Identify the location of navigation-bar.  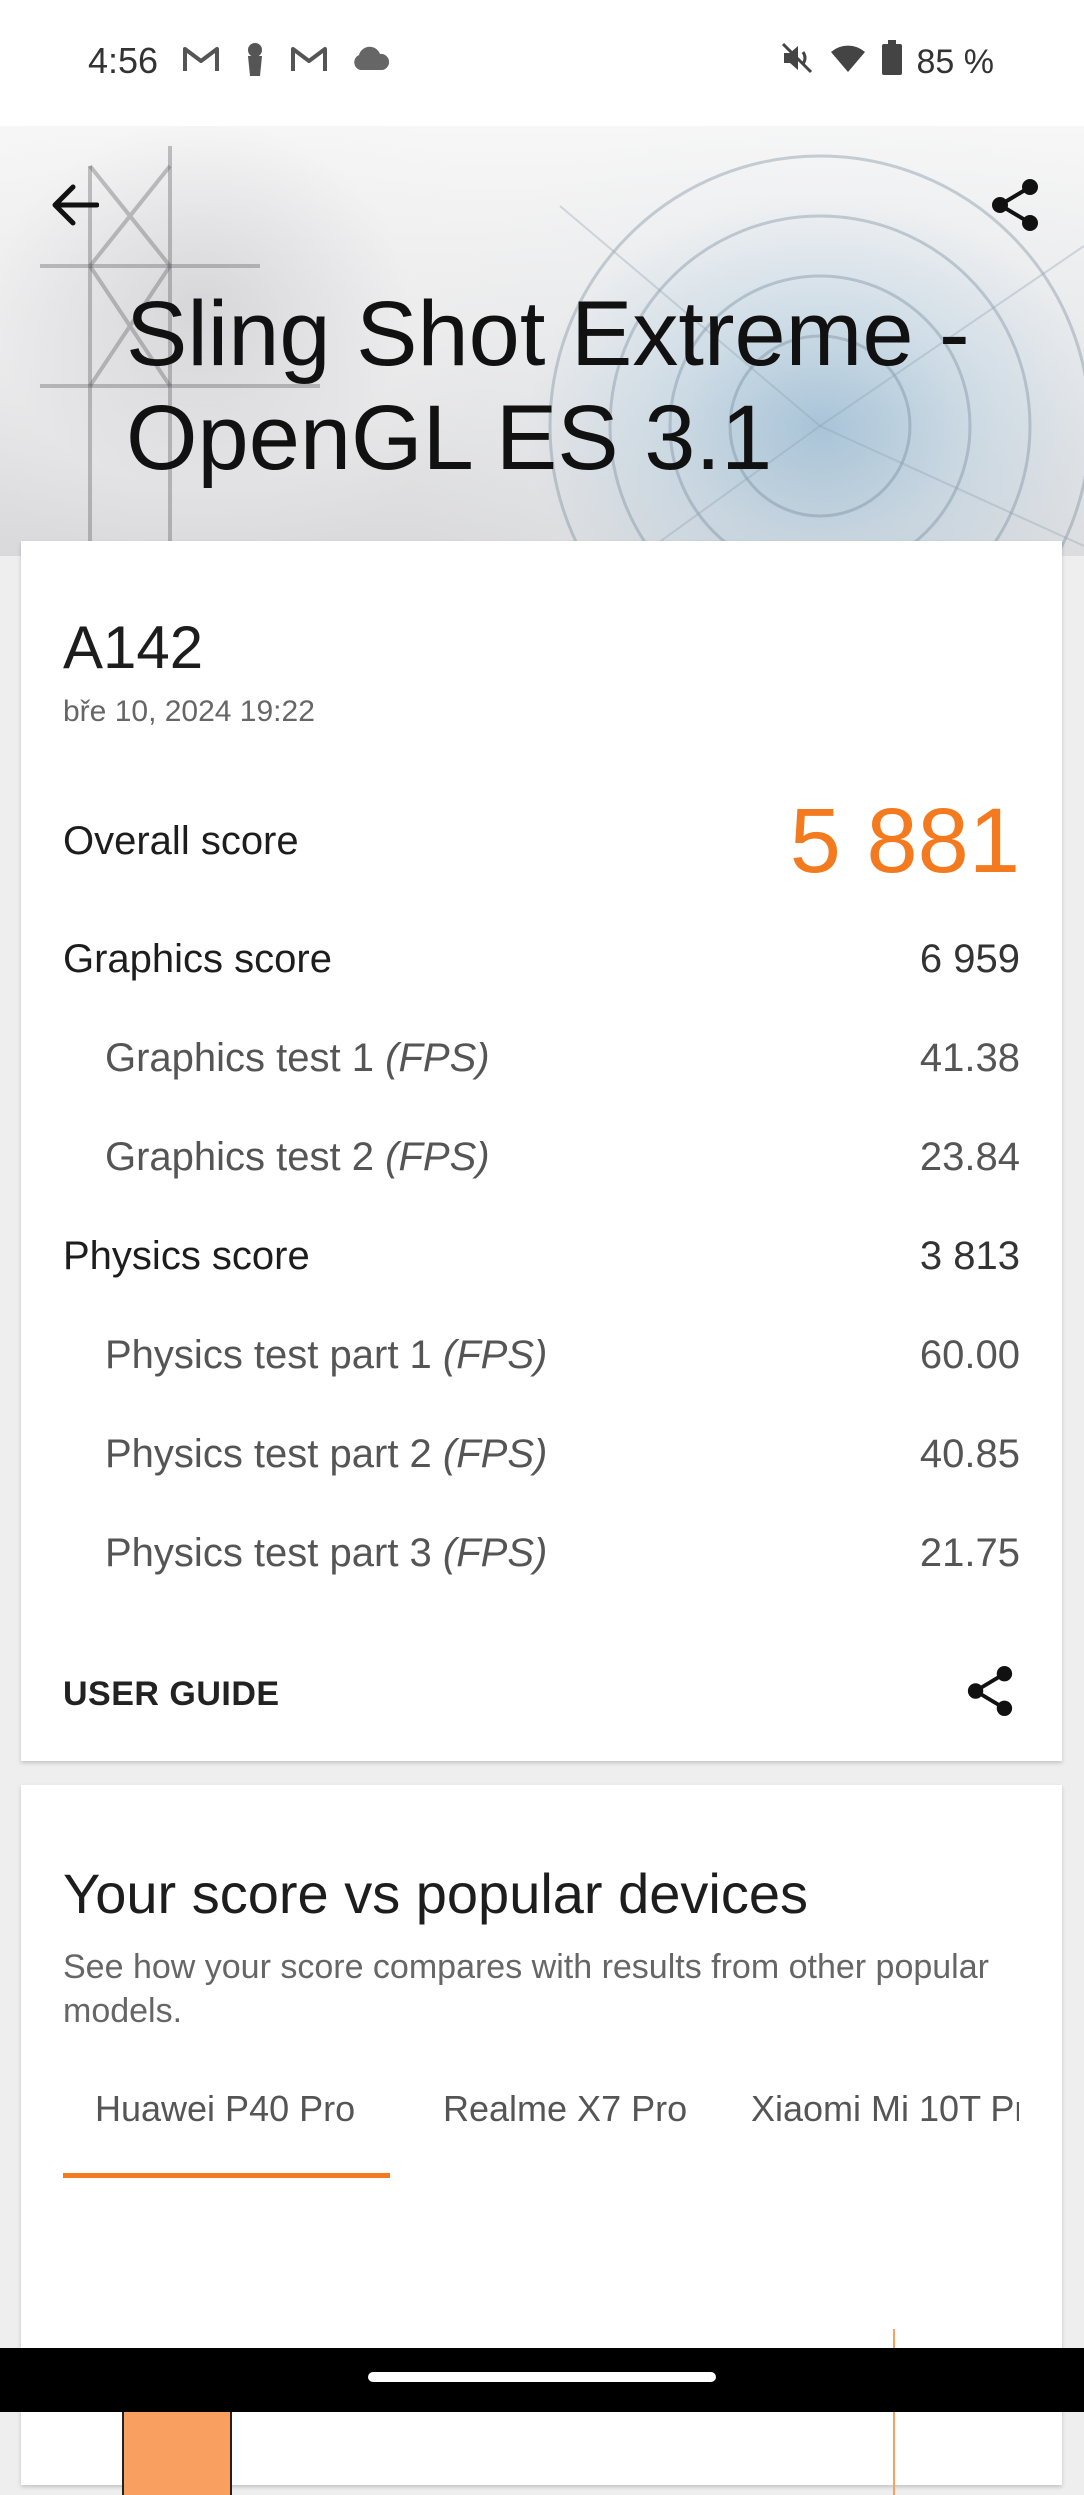
(542, 2380).